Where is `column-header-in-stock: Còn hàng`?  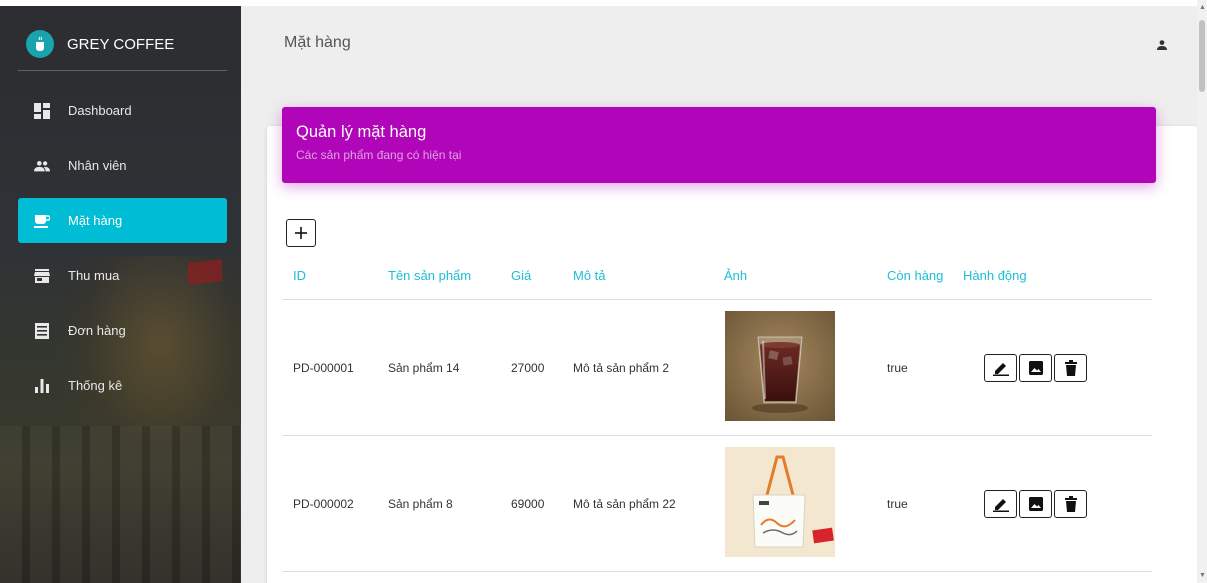 column-header-in-stock: Còn hàng is located at coordinates (915, 275).